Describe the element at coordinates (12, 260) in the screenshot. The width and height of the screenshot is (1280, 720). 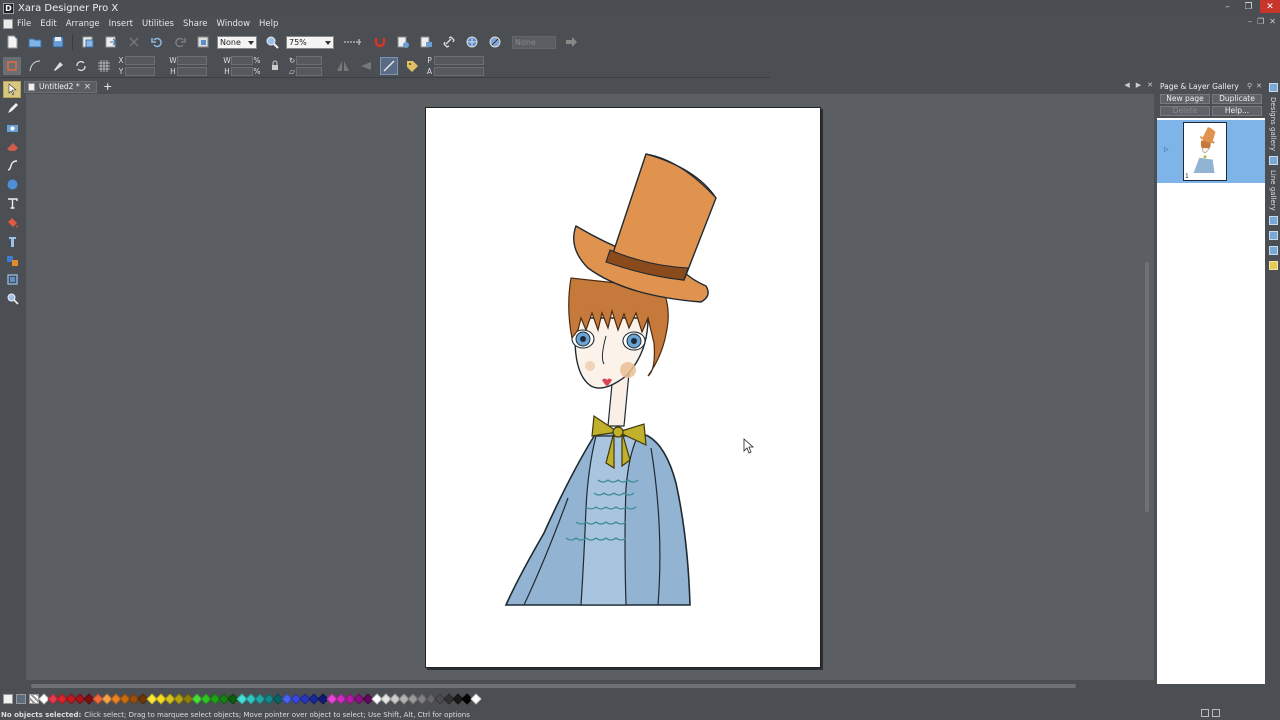
I see `blend-tool` at that location.